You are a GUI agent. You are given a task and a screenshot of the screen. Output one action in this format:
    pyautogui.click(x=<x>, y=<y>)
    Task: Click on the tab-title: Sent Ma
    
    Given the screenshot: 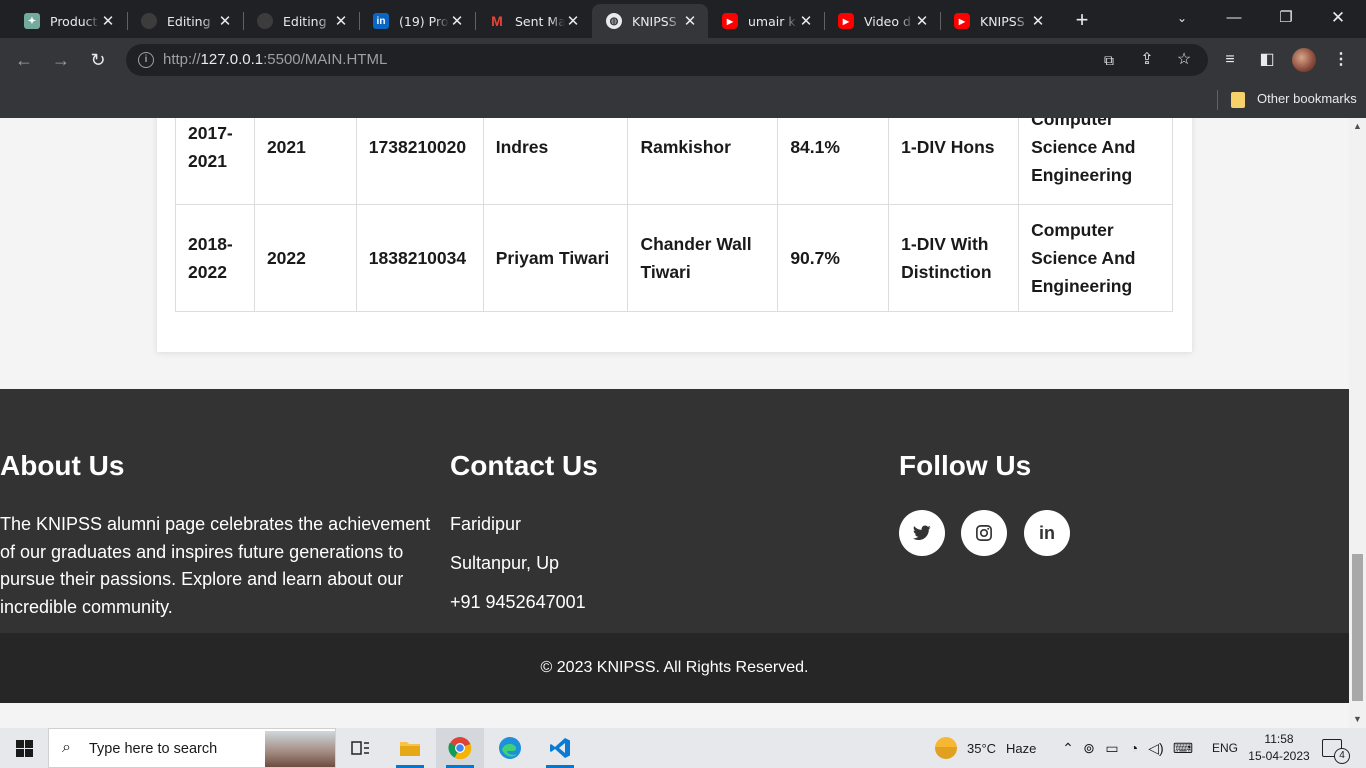 What is the action you would take?
    pyautogui.click(x=540, y=21)
    